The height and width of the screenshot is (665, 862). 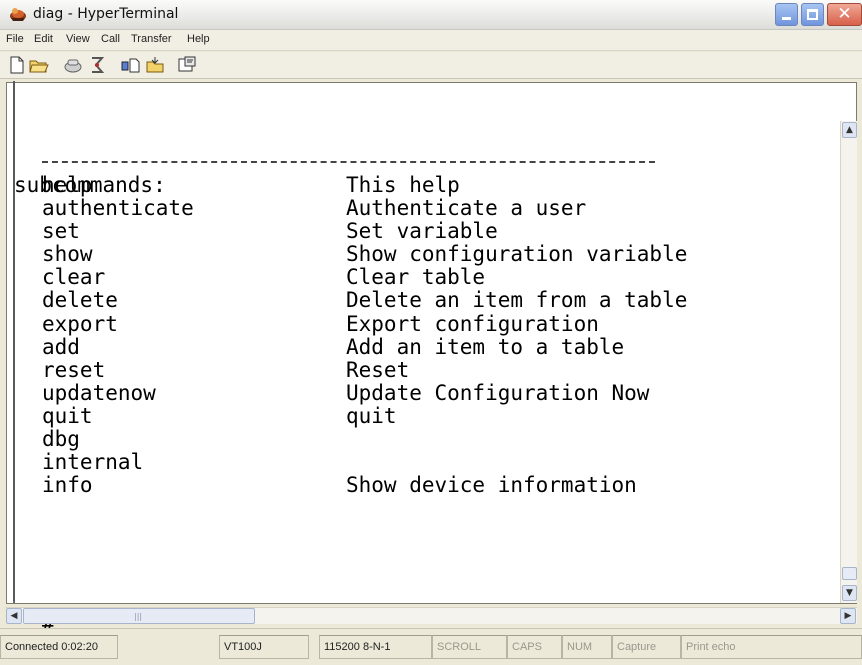 I want to click on status-capture: Capture, so click(x=646, y=647).